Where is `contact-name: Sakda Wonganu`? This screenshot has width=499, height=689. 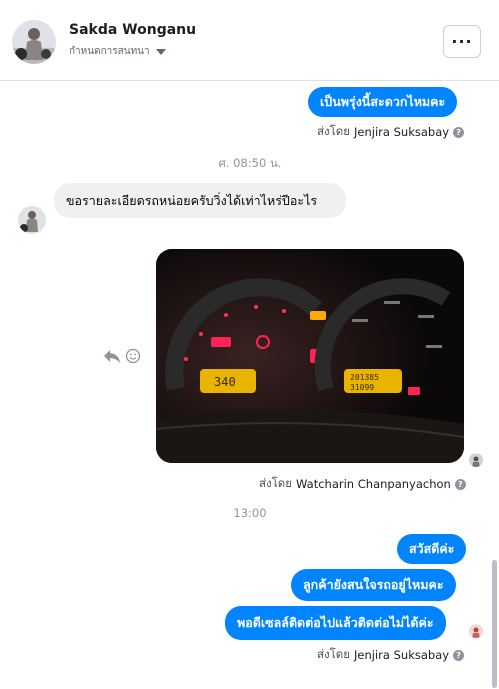
contact-name: Sakda Wonganu is located at coordinates (132, 30).